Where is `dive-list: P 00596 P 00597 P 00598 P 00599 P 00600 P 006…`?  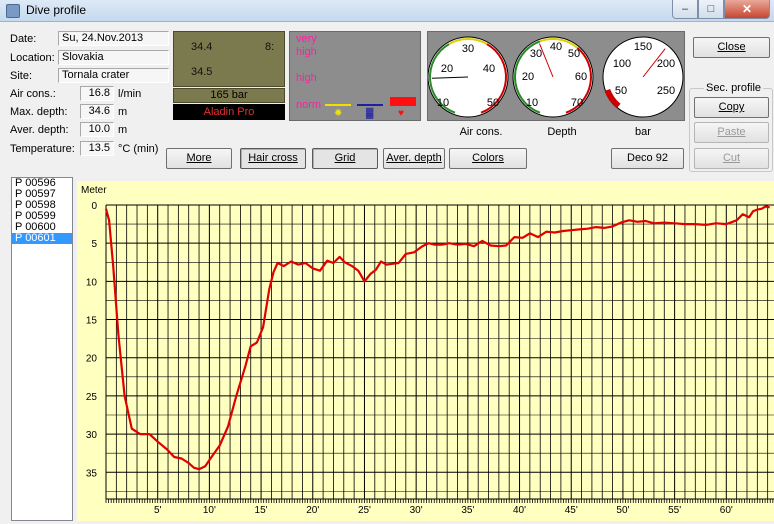
dive-list: P 00596 P 00597 P 00598 P 00599 P 00600 P 006… is located at coordinates (42, 349).